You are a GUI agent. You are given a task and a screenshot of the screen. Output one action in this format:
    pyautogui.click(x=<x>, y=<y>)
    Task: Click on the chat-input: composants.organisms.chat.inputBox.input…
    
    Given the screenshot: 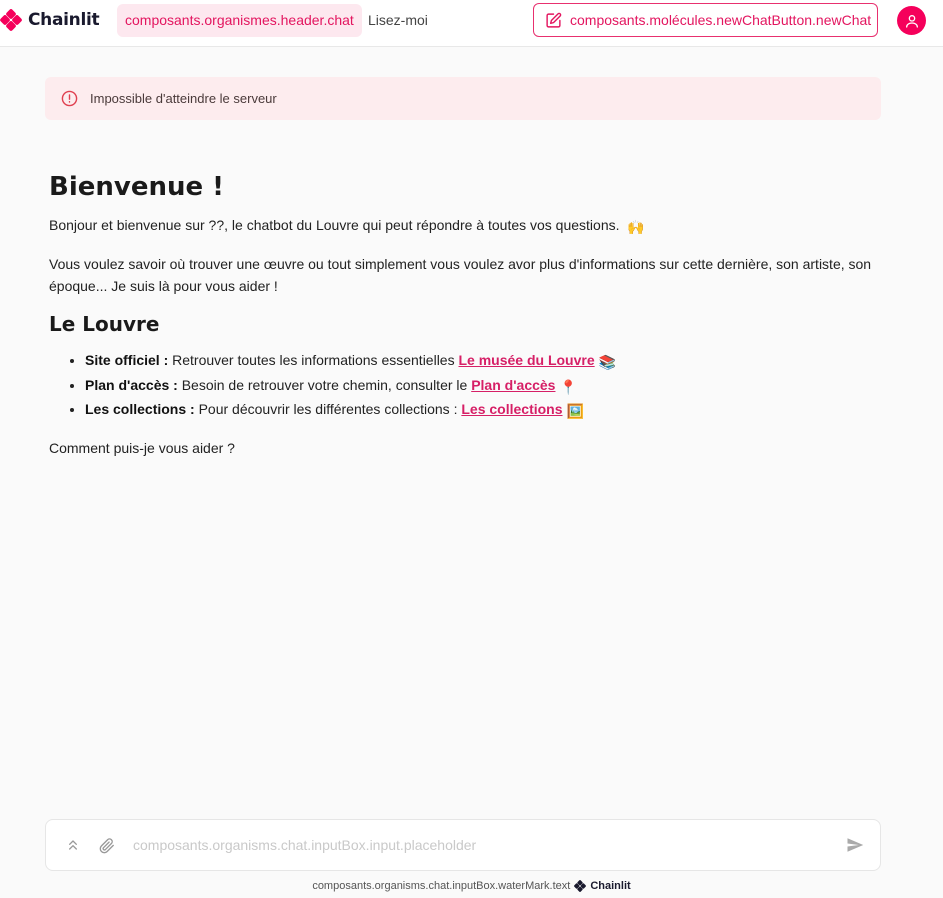 What is the action you would take?
    pyautogui.click(x=304, y=845)
    